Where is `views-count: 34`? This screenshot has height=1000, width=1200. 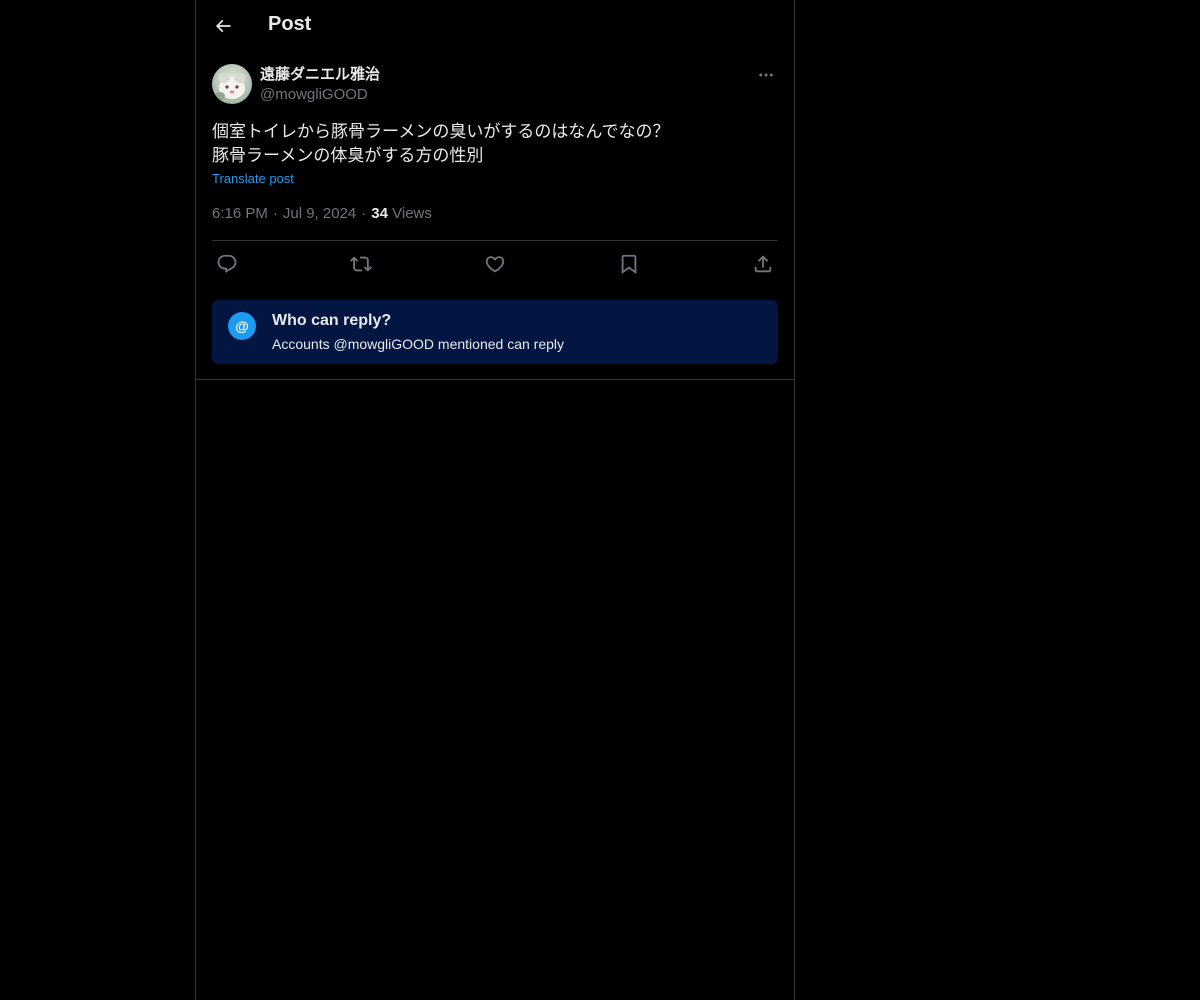
views-count: 34 is located at coordinates (379, 213).